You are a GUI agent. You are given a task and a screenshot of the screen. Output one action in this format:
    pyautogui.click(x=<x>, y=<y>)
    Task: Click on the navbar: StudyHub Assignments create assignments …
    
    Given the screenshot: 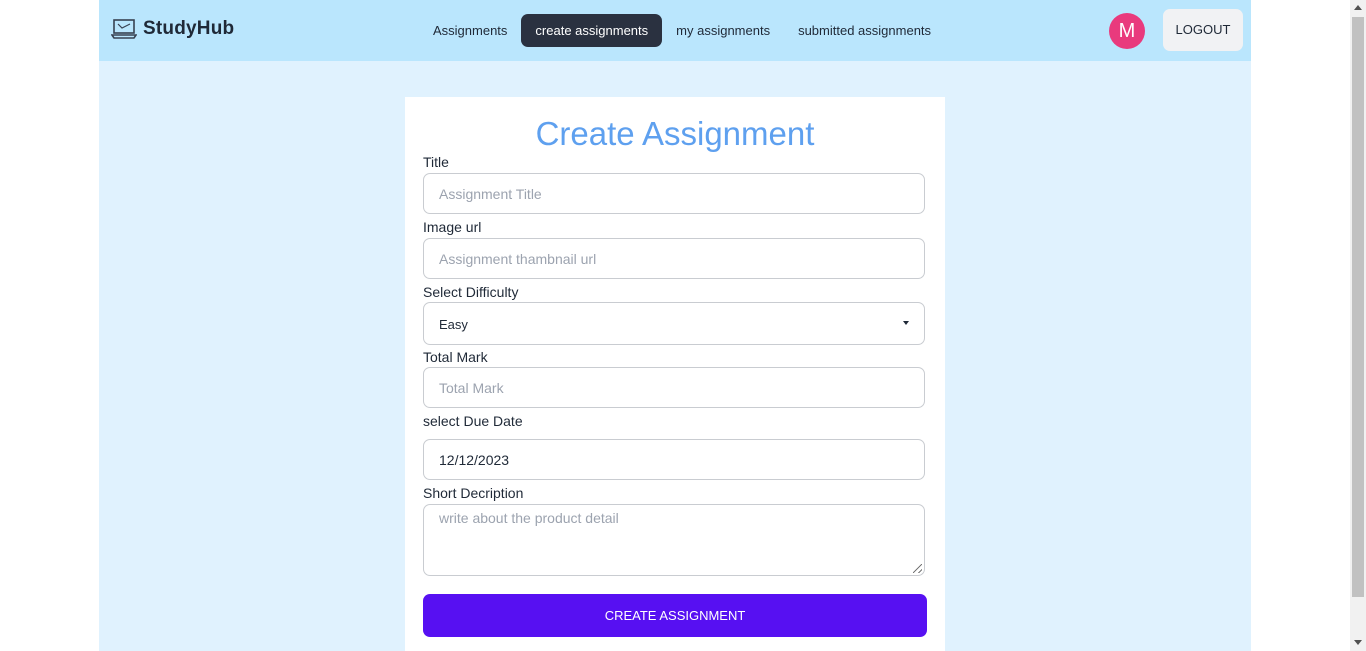 What is the action you would take?
    pyautogui.click(x=675, y=30)
    